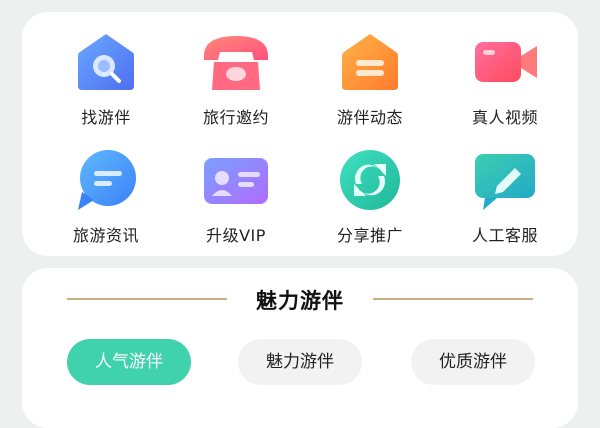 Image resolution: width=600 pixels, height=428 pixels. Describe the element at coordinates (369, 235) in the screenshot. I see `menu-item-label: 分享推广` at that location.